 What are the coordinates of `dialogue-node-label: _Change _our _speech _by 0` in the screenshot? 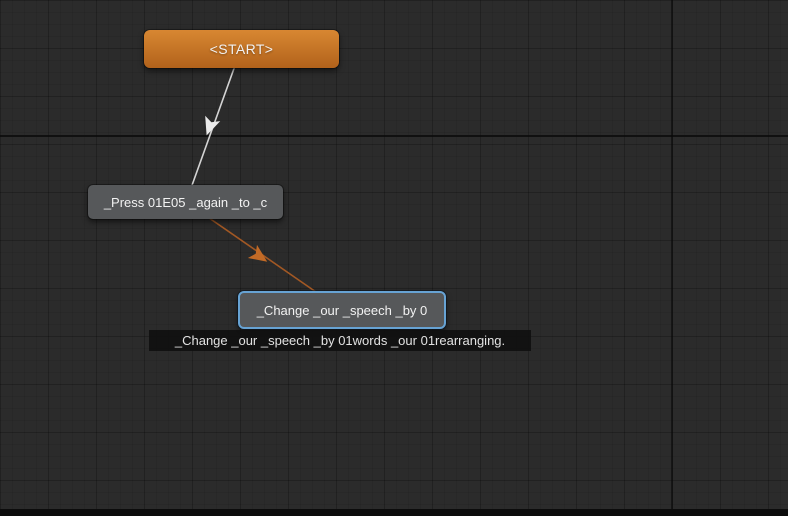 It's located at (342, 310).